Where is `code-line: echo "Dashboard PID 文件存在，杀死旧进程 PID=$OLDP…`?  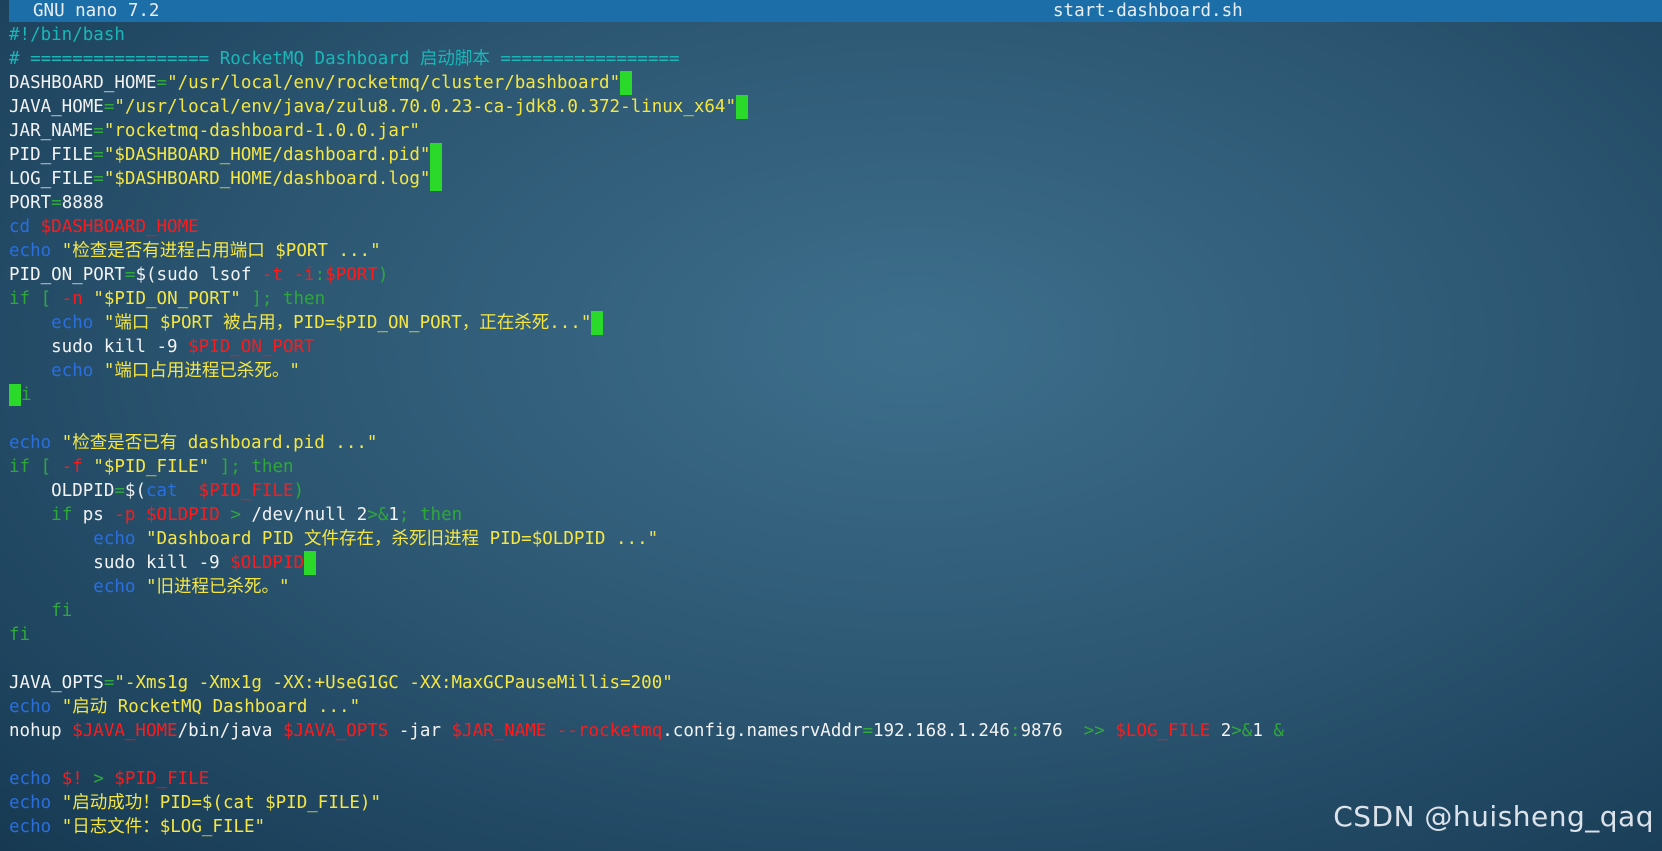
code-line: echo "Dashboard PID 文件存在，杀死旧进程 PID=$OLDP… is located at coordinates (646, 539).